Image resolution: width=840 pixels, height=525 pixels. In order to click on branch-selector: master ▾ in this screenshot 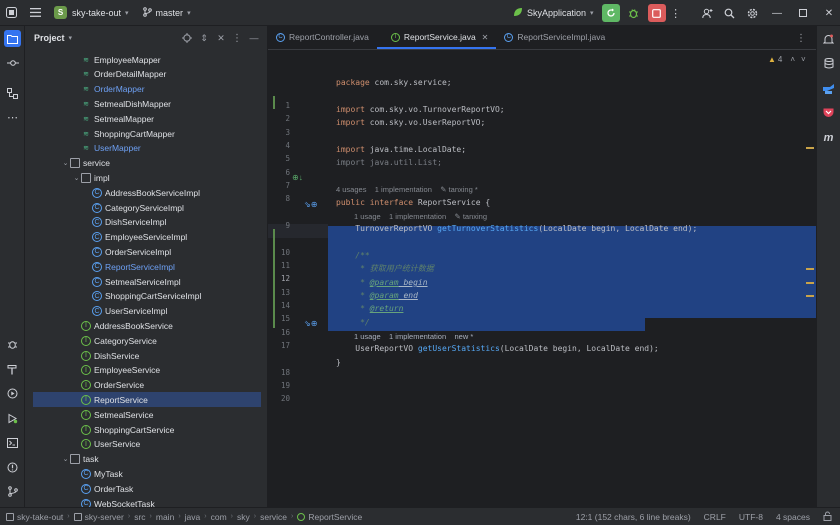, I will do `click(167, 13)`.